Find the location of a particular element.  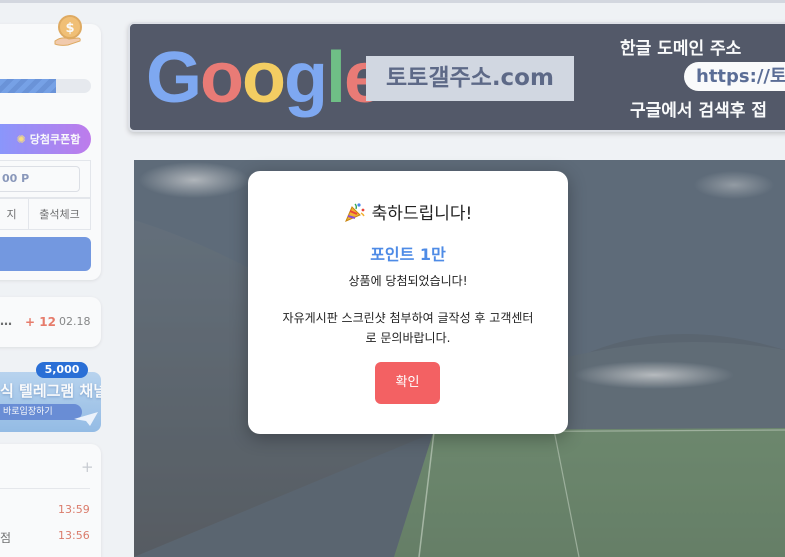

dialog-title-text: 축하드립니다! is located at coordinates (422, 214).